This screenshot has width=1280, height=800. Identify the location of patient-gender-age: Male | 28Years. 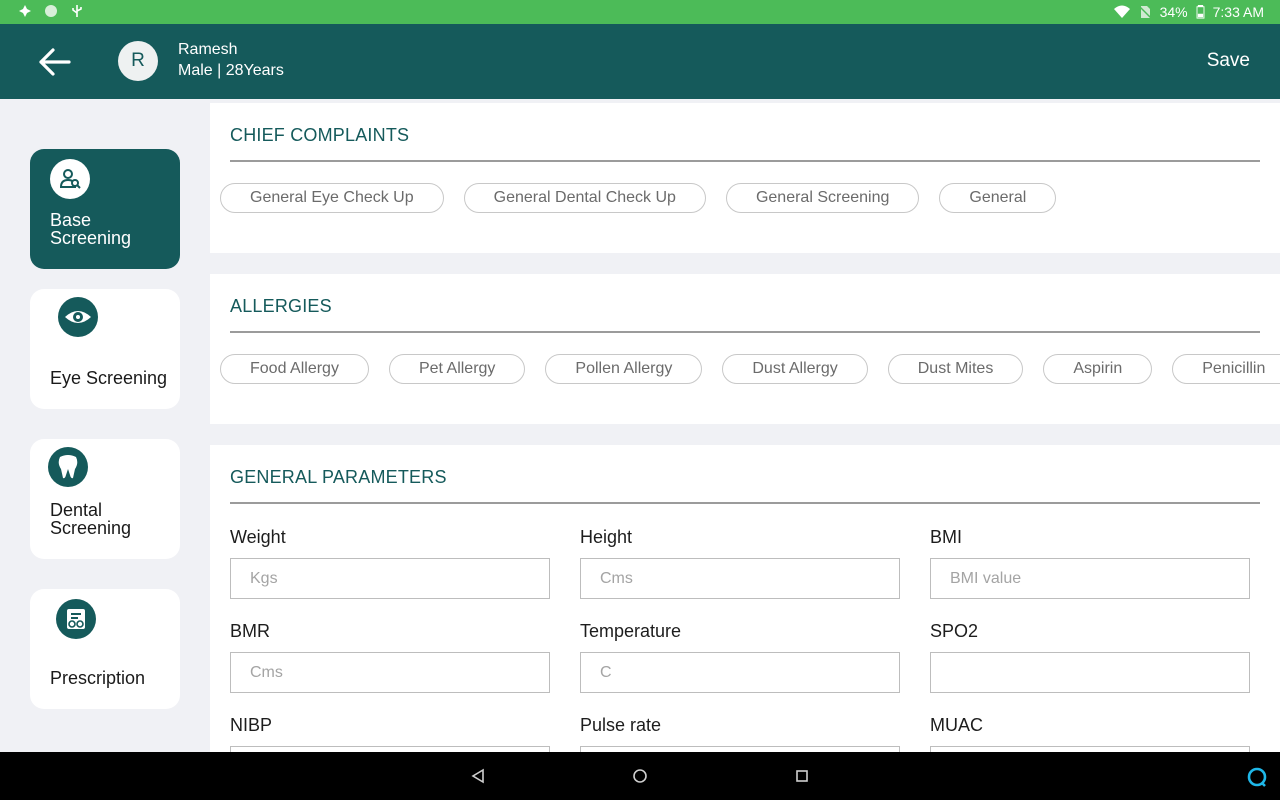
(231, 70).